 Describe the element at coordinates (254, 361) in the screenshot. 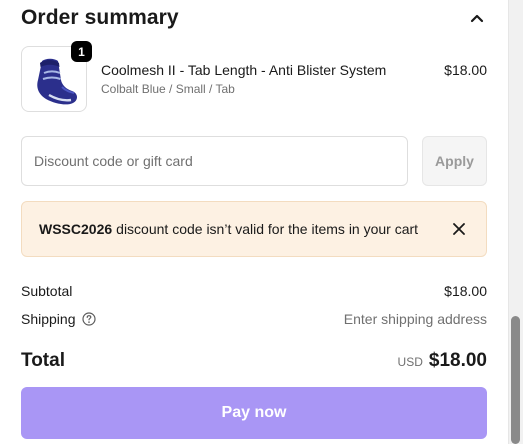

I see `total-row: Total USD $18.00` at that location.